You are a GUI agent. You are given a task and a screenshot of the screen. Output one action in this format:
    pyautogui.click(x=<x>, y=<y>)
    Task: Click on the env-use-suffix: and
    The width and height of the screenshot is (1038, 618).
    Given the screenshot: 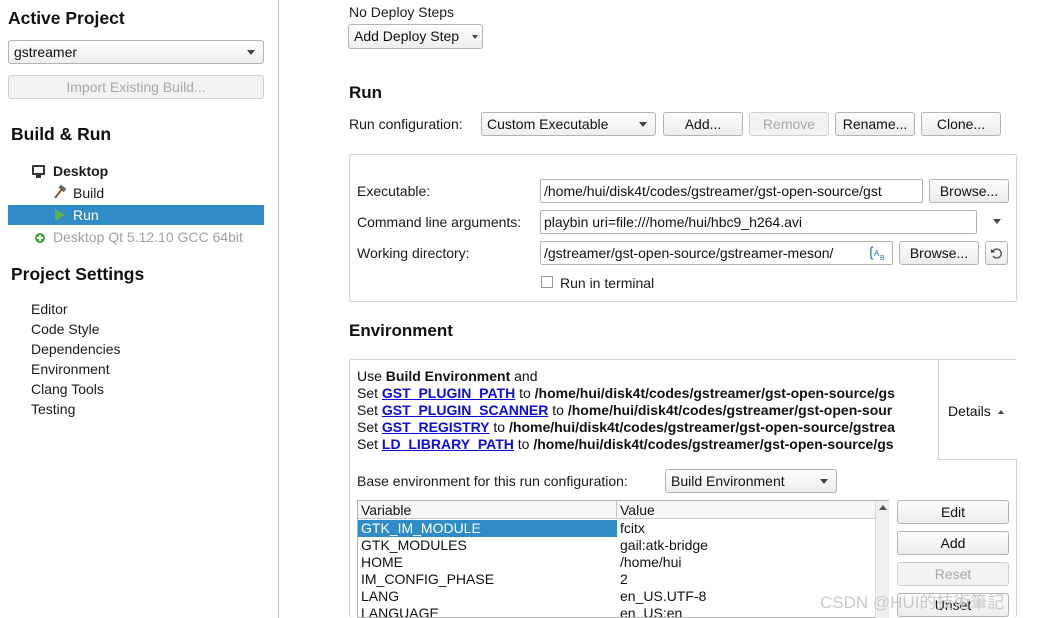 What is the action you would take?
    pyautogui.click(x=524, y=376)
    